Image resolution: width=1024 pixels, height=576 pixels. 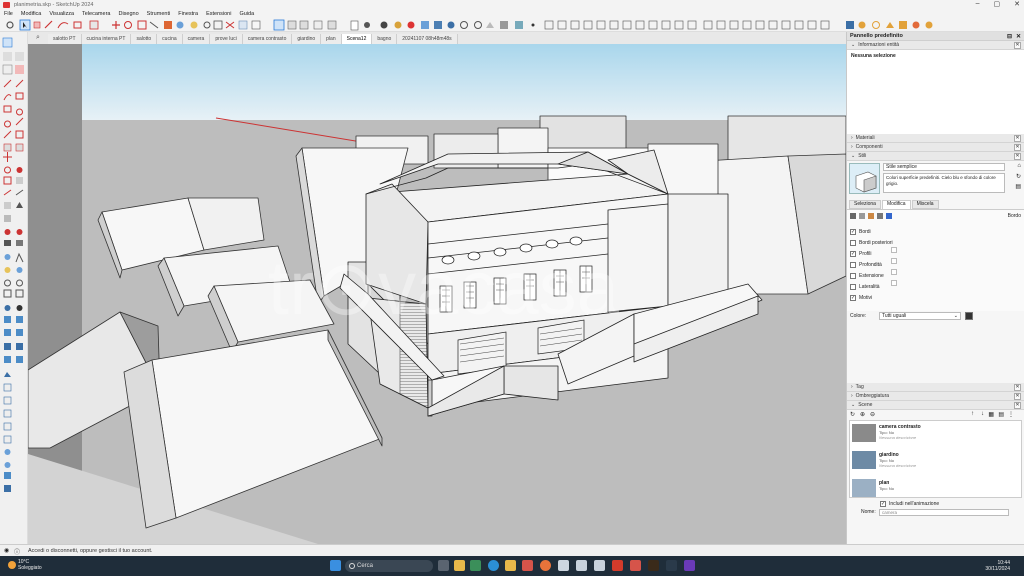 What do you see at coordinates (17, 551) in the screenshot?
I see `info-icon: ⓘ` at bounding box center [17, 551].